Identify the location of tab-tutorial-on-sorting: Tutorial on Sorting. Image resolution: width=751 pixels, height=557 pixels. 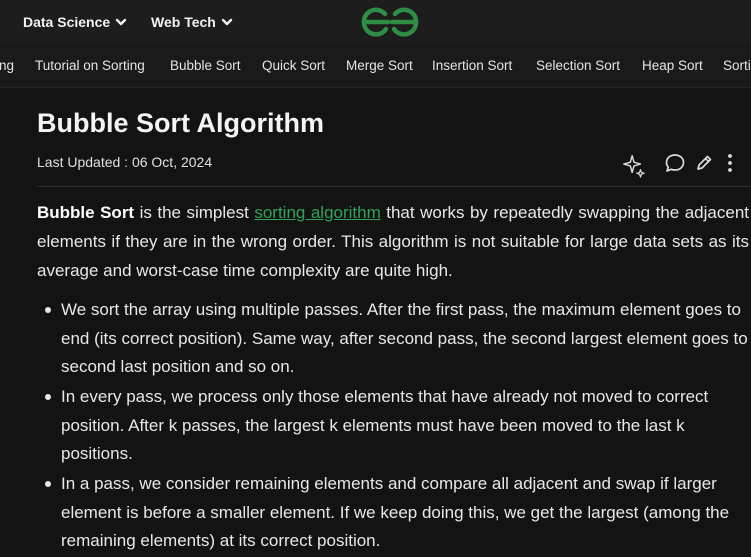
(90, 65).